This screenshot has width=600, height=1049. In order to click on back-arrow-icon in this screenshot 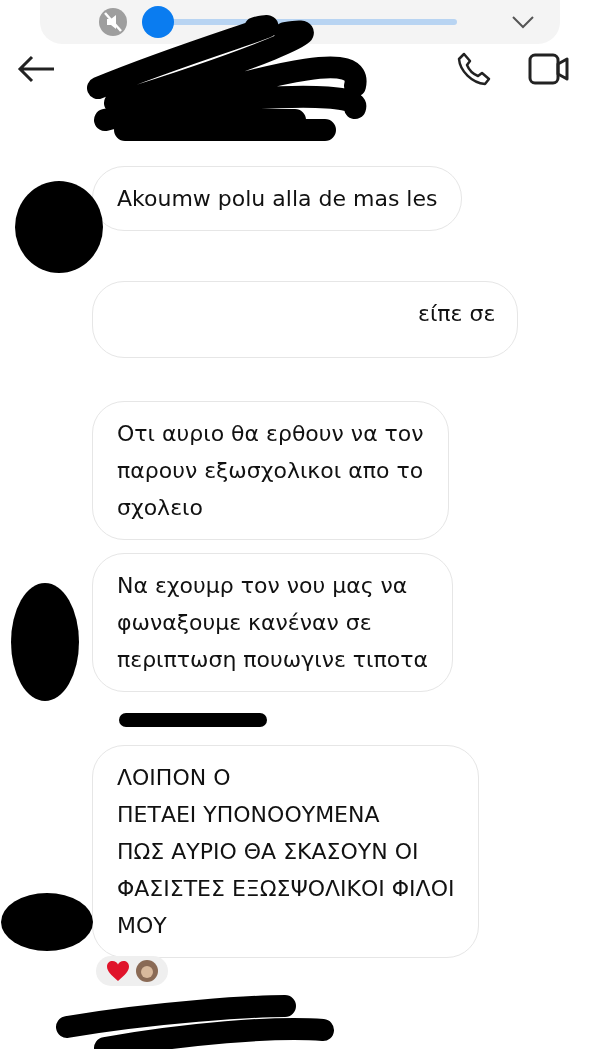, I will do `click(36, 69)`.